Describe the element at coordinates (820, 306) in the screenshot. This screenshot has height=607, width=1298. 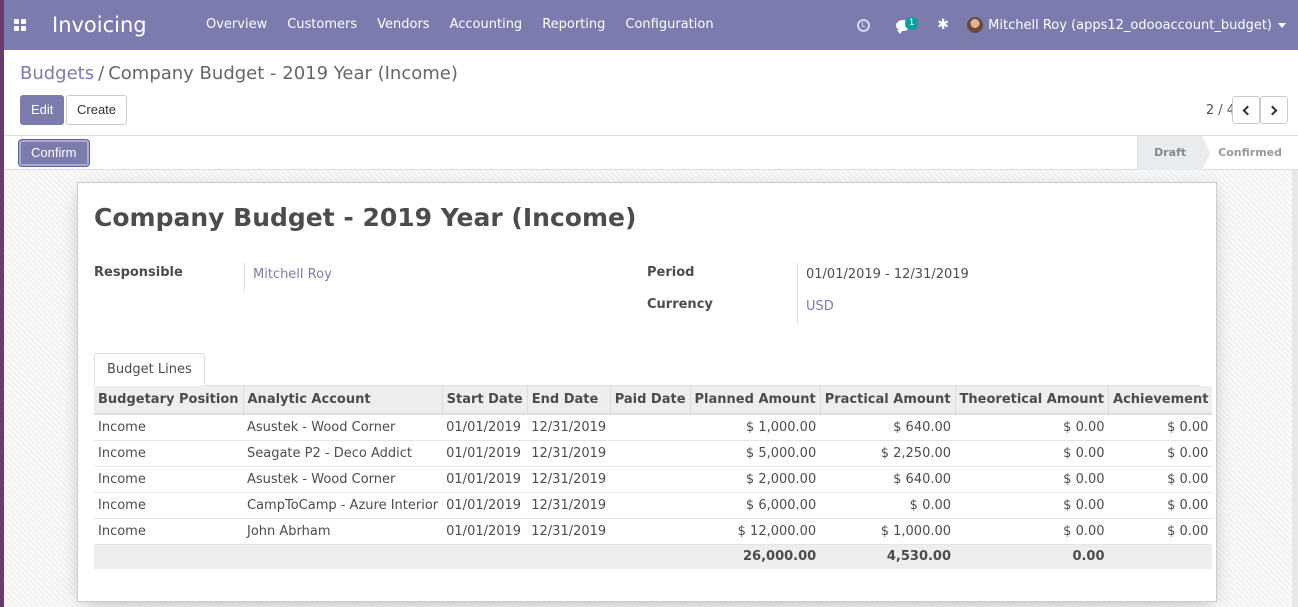
I see `currency-value: USD` at that location.